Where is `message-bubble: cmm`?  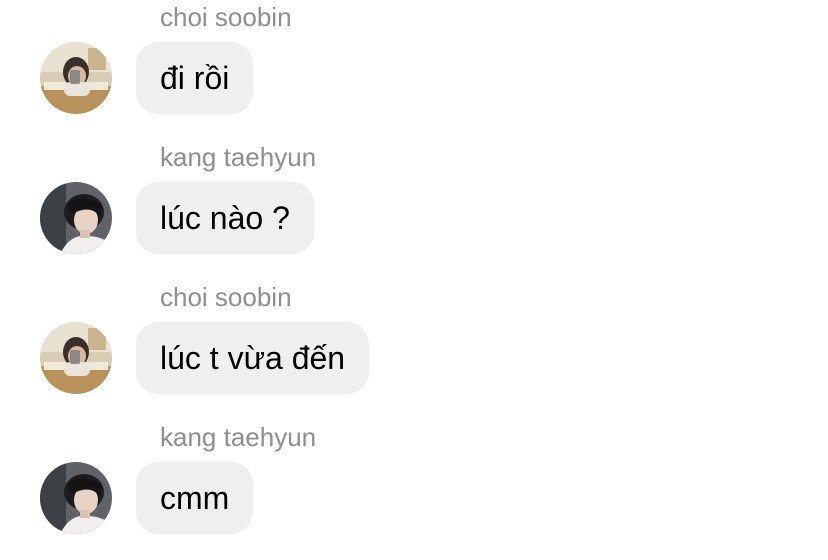
message-bubble: cmm is located at coordinates (195, 498).